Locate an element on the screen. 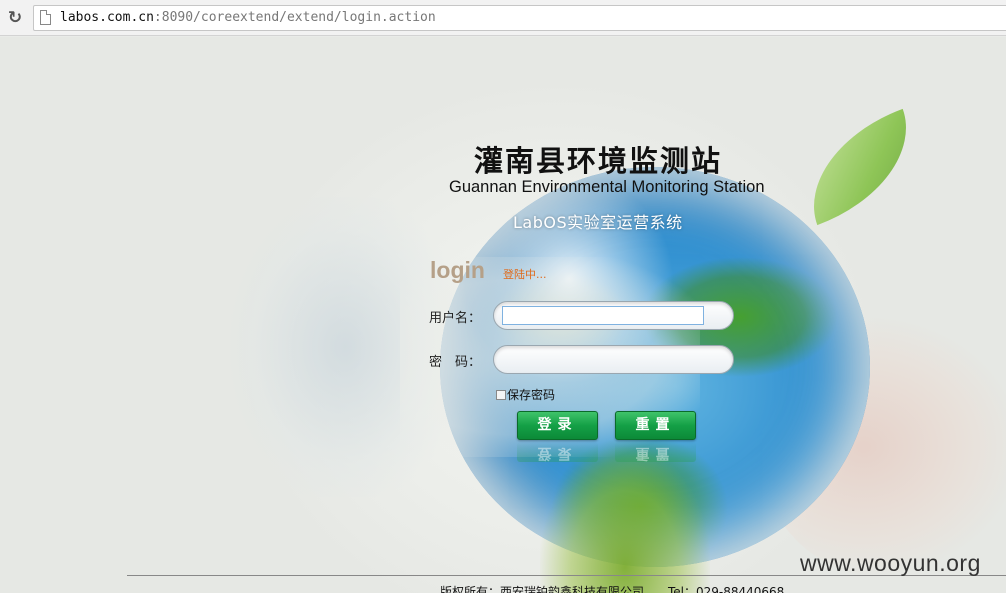  station-title-cn: 灌南县环境监测站 is located at coordinates (598, 161).